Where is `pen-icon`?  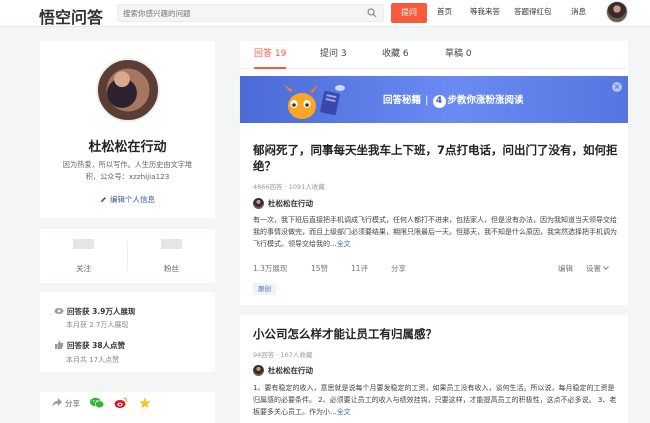
pen-icon is located at coordinates (103, 200).